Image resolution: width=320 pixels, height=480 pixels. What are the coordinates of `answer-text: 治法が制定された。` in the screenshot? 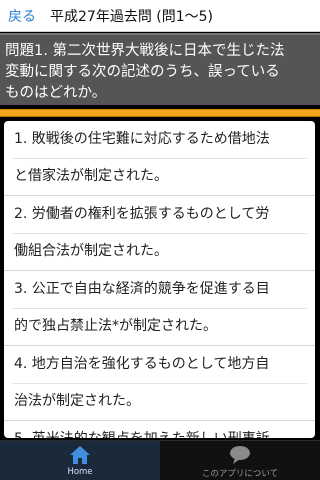 It's located at (77, 401).